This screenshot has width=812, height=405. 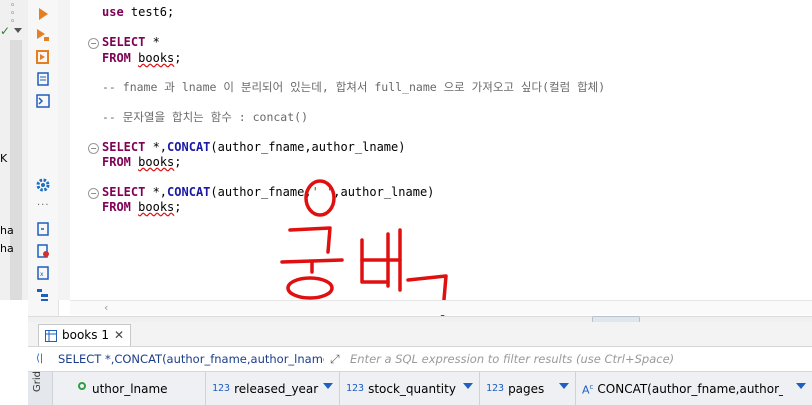 I want to click on vertical-dots-icon: ◦ ◦ ◦, so click(x=12, y=14).